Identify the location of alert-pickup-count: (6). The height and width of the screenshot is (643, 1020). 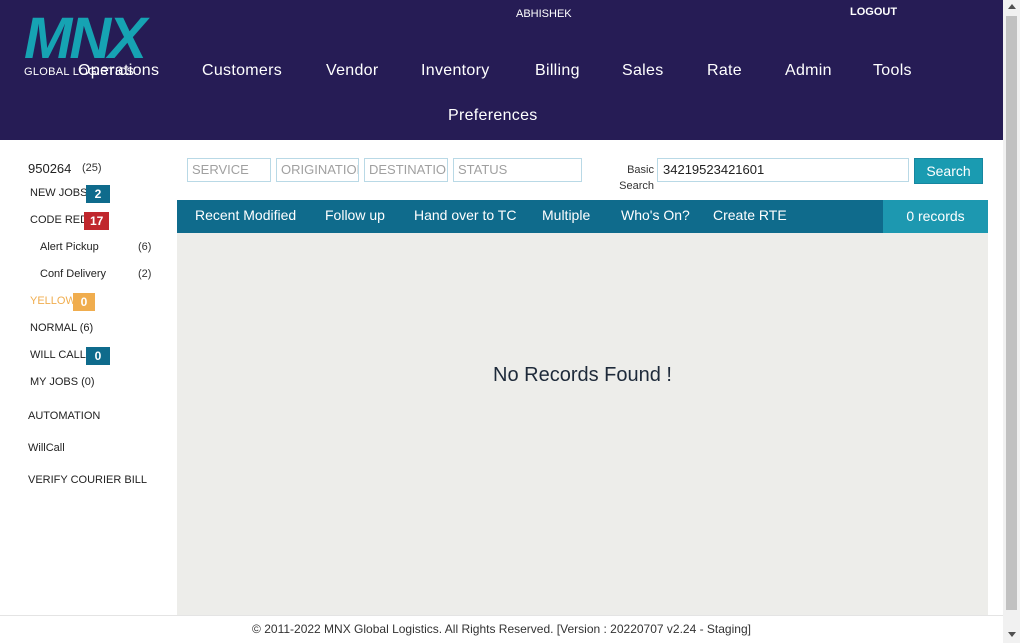
(145, 247).